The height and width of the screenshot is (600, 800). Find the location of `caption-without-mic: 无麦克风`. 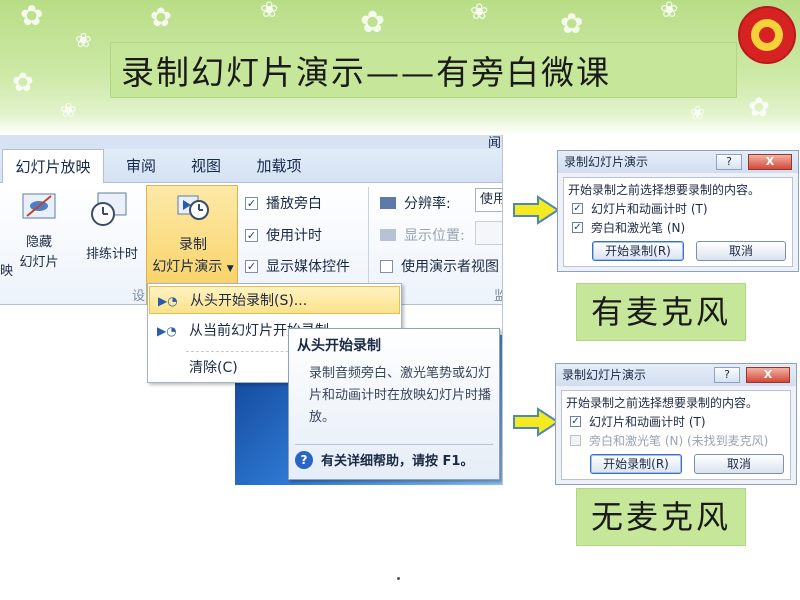

caption-without-mic: 无麦克风 is located at coordinates (661, 517).